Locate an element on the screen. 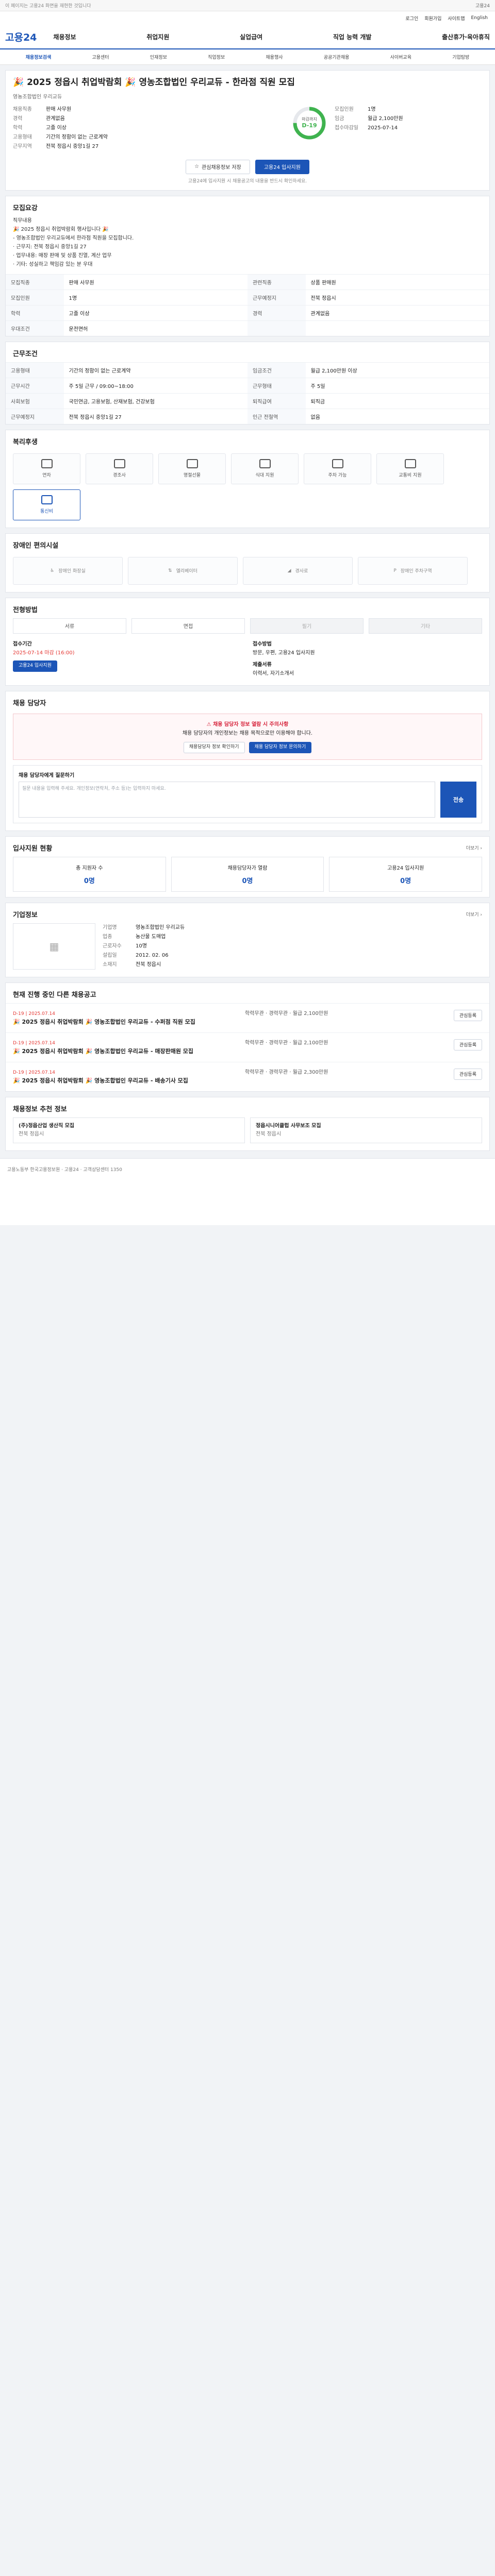 The height and width of the screenshot is (2576, 495). subnav-item: 채용정보검색 is located at coordinates (39, 57).